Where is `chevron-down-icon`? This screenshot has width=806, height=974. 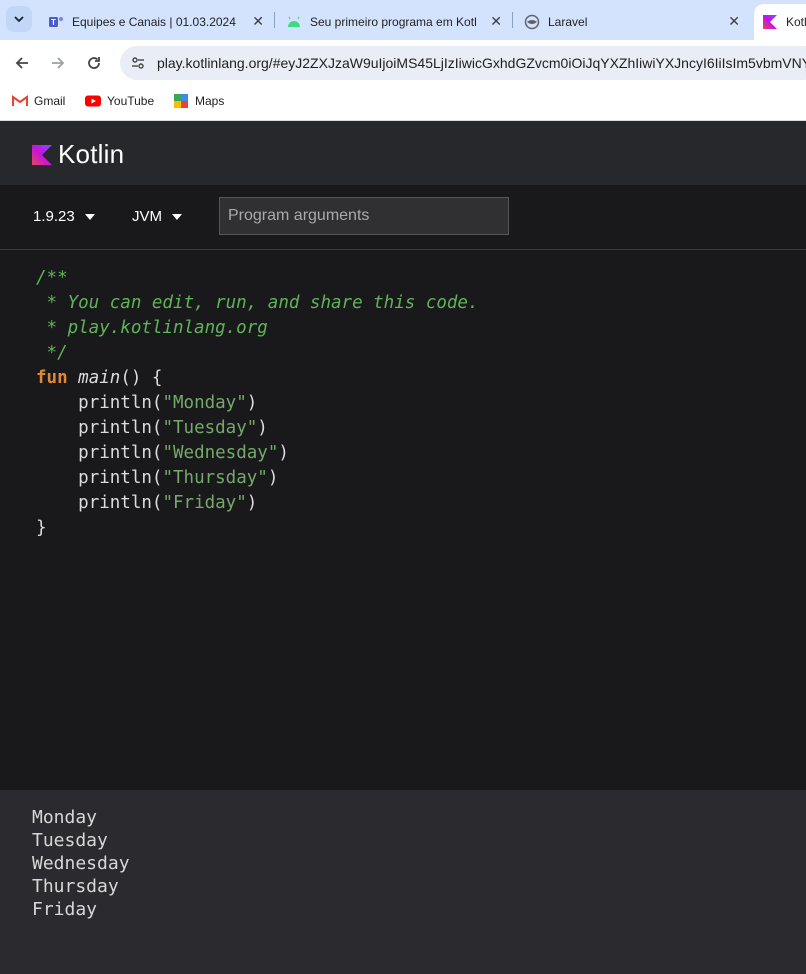
chevron-down-icon is located at coordinates (19, 19).